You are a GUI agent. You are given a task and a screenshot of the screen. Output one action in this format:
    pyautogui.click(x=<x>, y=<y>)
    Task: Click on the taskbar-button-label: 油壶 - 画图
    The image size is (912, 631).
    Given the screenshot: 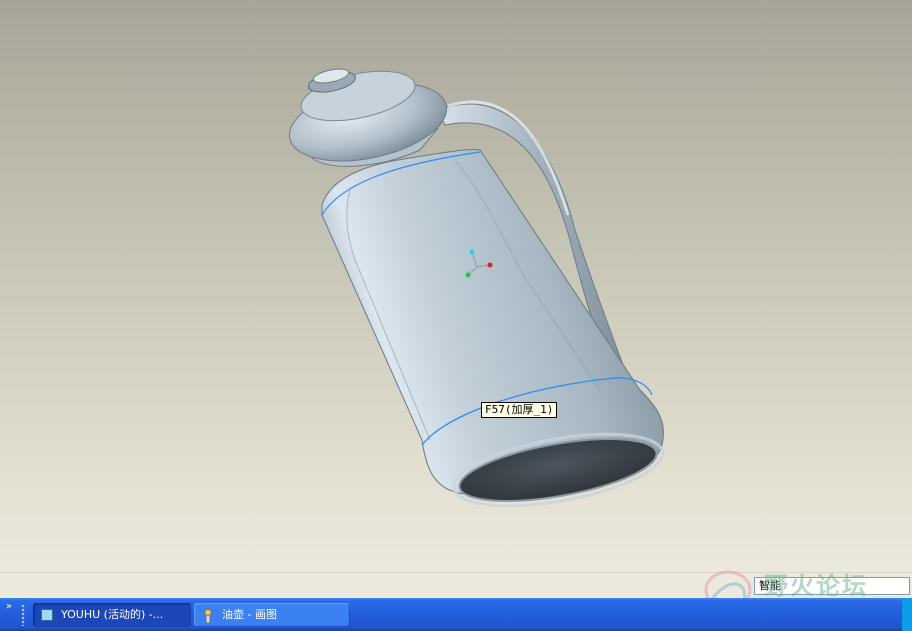 What is the action you would take?
    pyautogui.click(x=249, y=614)
    